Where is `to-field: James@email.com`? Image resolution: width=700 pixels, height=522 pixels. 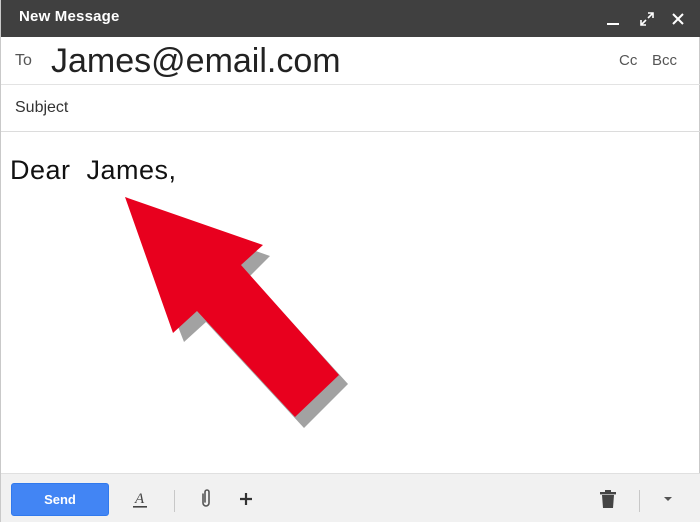 to-field: James@email.com is located at coordinates (196, 61).